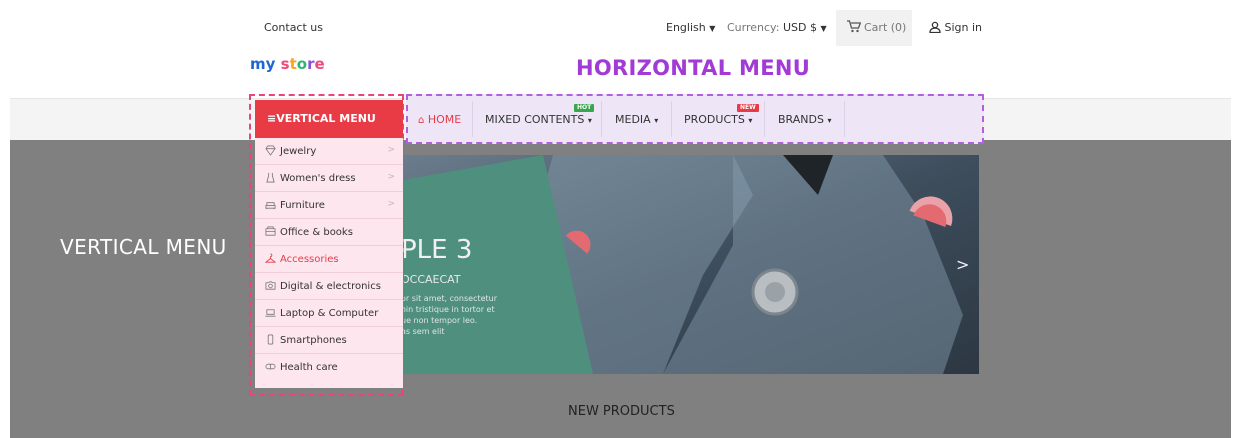 This screenshot has width=1235, height=438. Describe the element at coordinates (633, 119) in the screenshot. I see `nav-label: MEDIA` at that location.